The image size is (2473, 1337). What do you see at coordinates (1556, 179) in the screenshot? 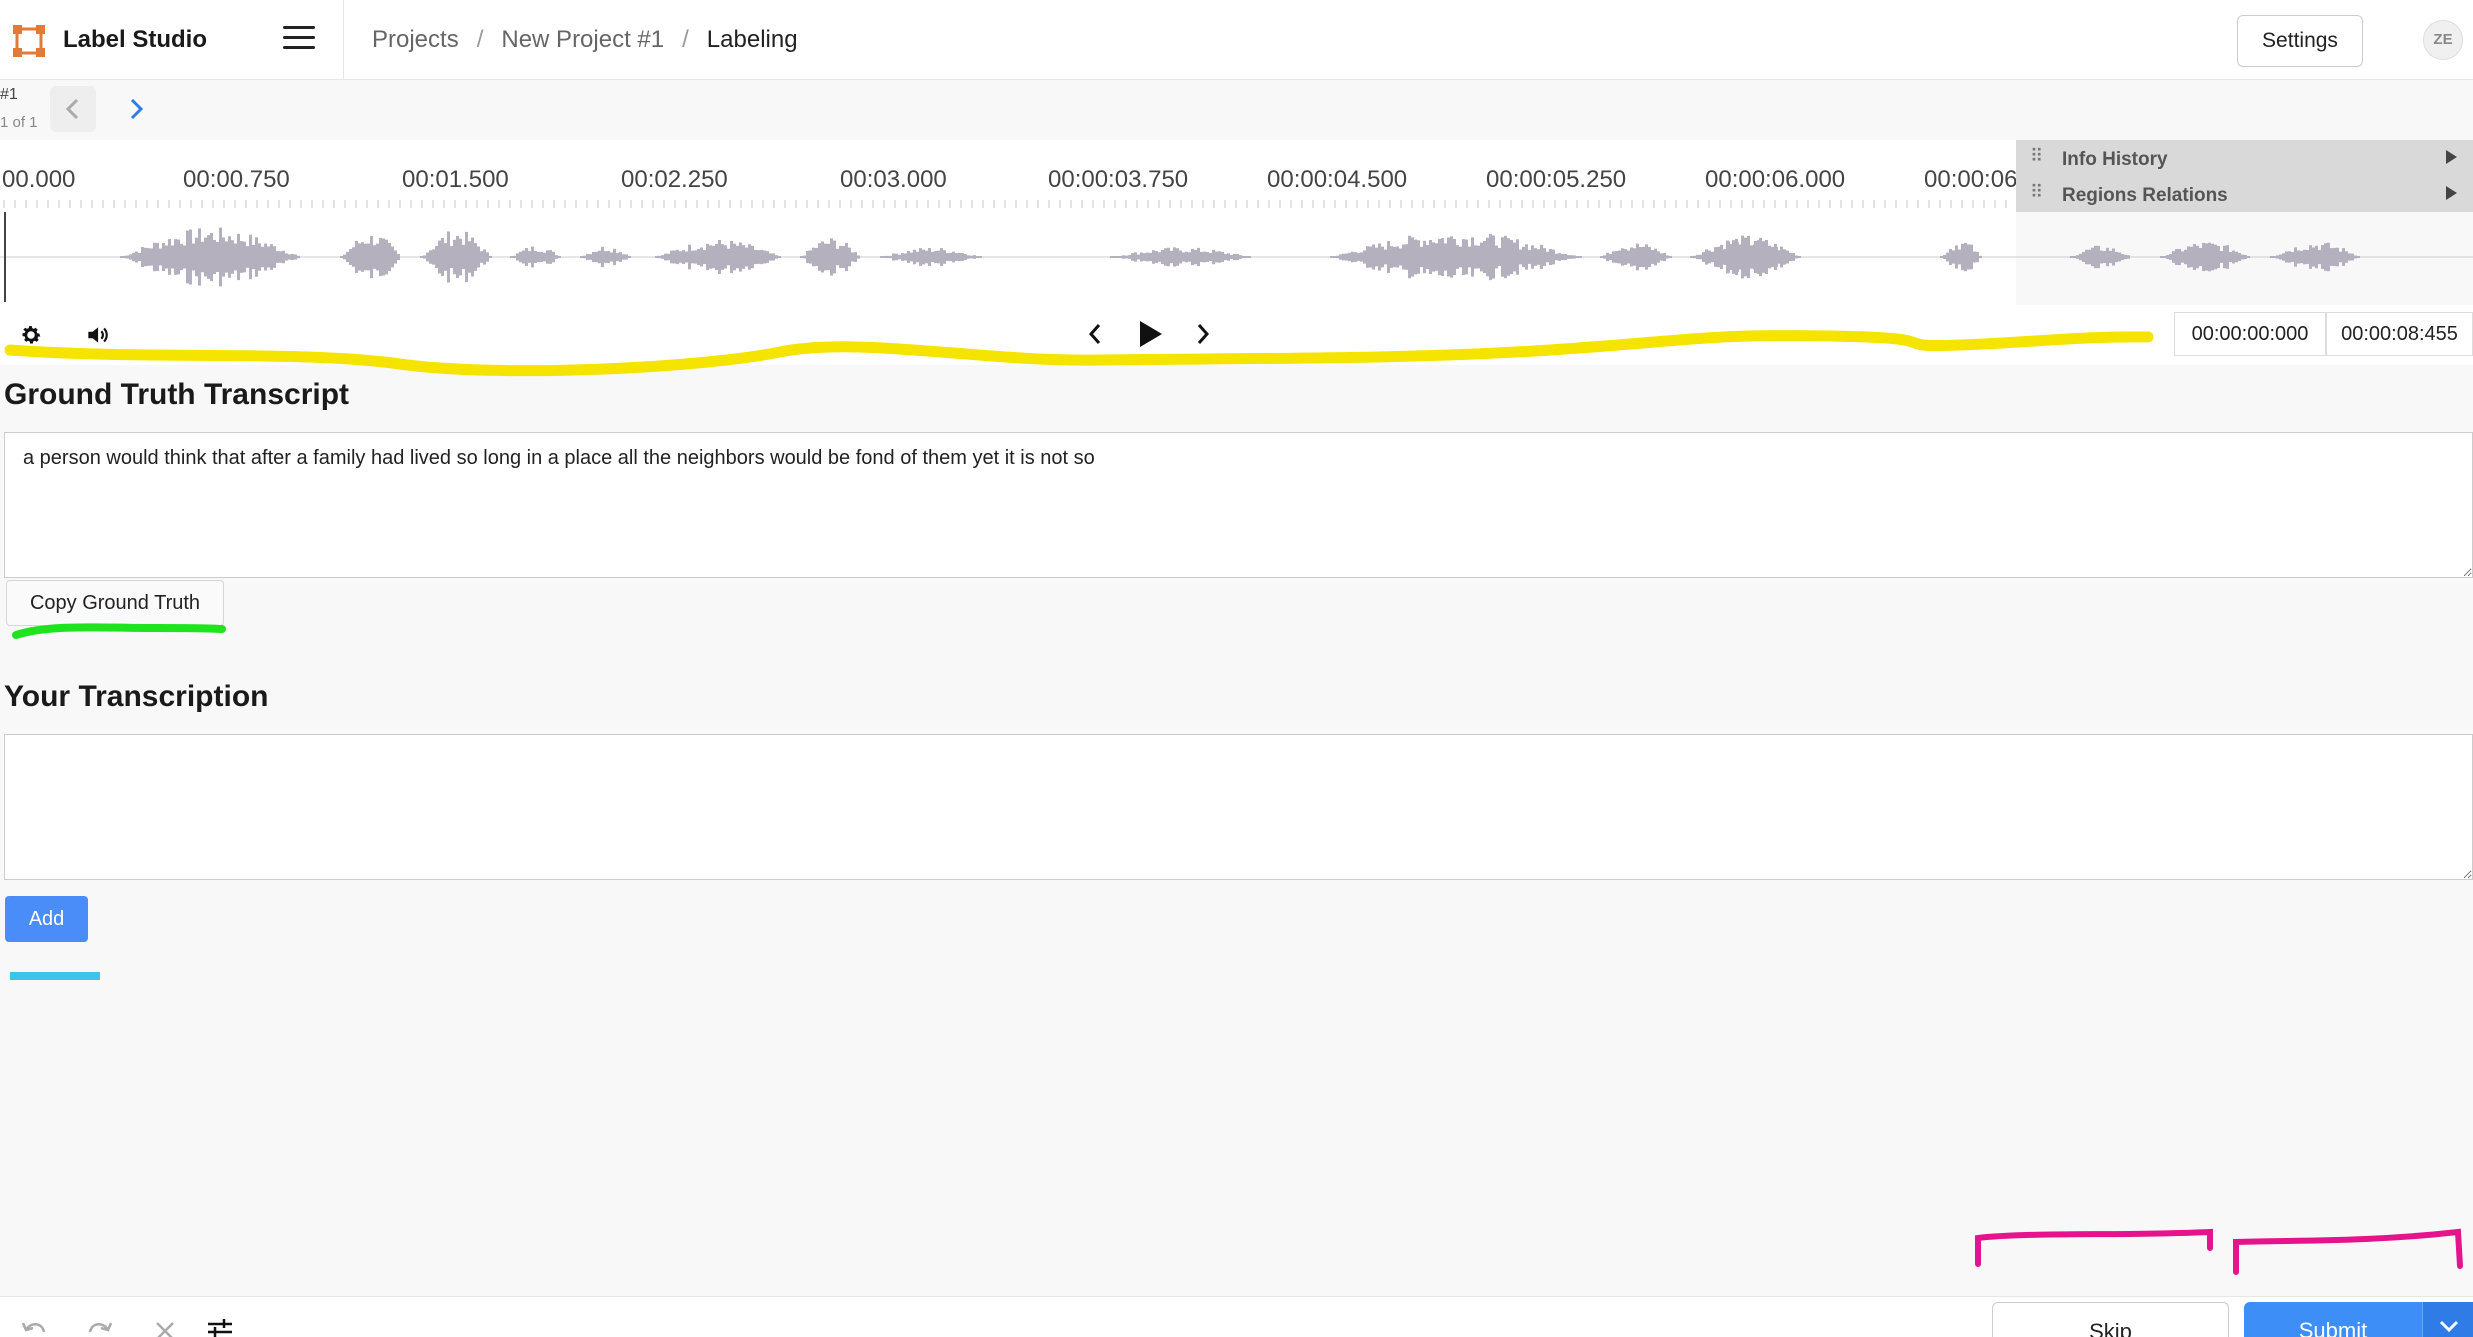
I see `timeline-label: 00:00:05.250` at bounding box center [1556, 179].